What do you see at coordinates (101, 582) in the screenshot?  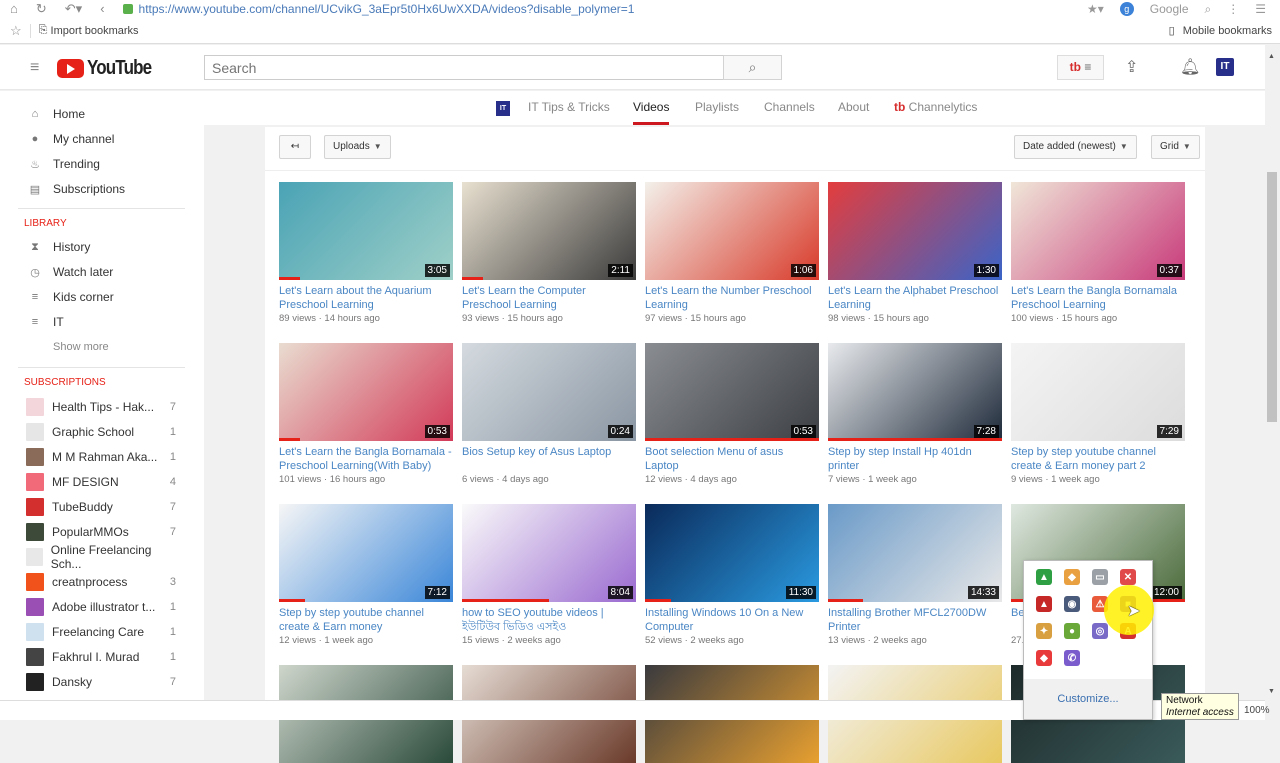 I see `subscription-item: creatnprocess 3` at bounding box center [101, 582].